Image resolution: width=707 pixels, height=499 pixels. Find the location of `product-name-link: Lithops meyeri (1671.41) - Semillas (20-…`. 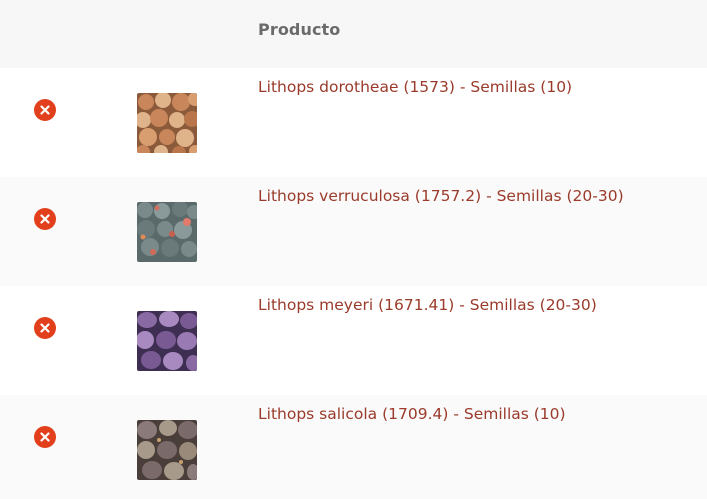

product-name-link: Lithops meyeri (1671.41) - Semillas (20-… is located at coordinates (427, 305).